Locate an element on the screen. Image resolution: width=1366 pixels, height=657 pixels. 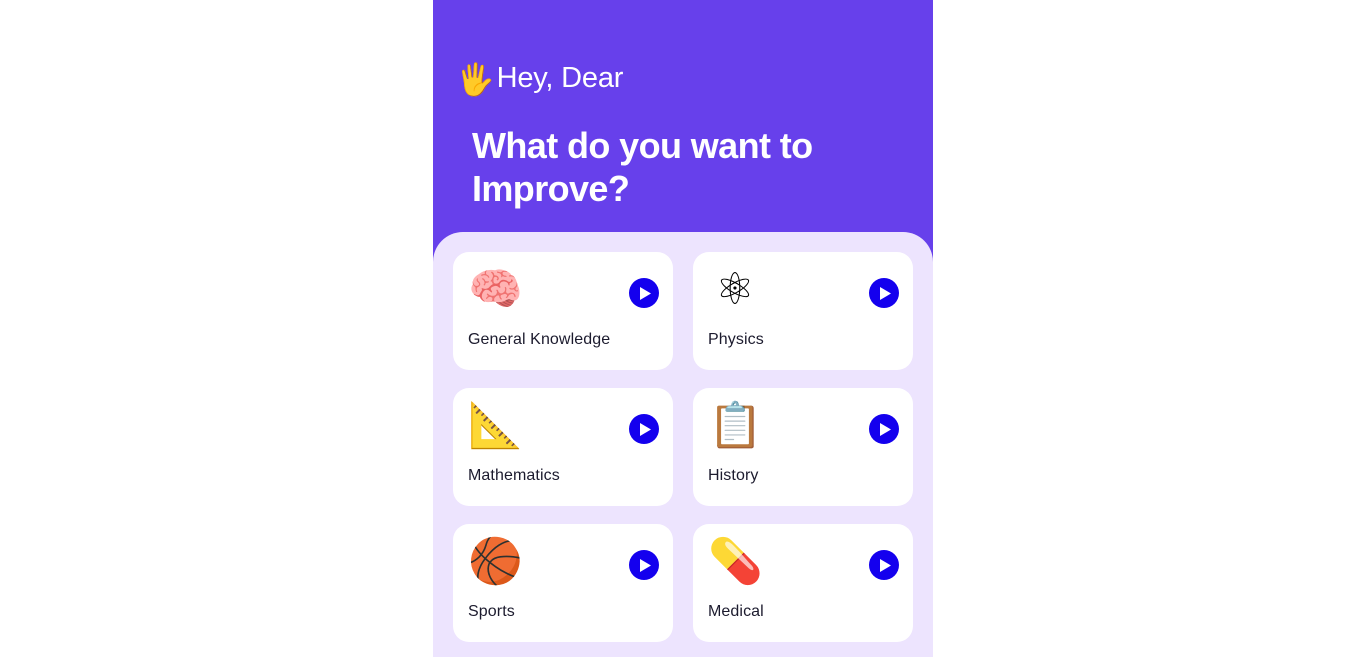
basketball-jersey-icon: 🏀 is located at coordinates (495, 561).